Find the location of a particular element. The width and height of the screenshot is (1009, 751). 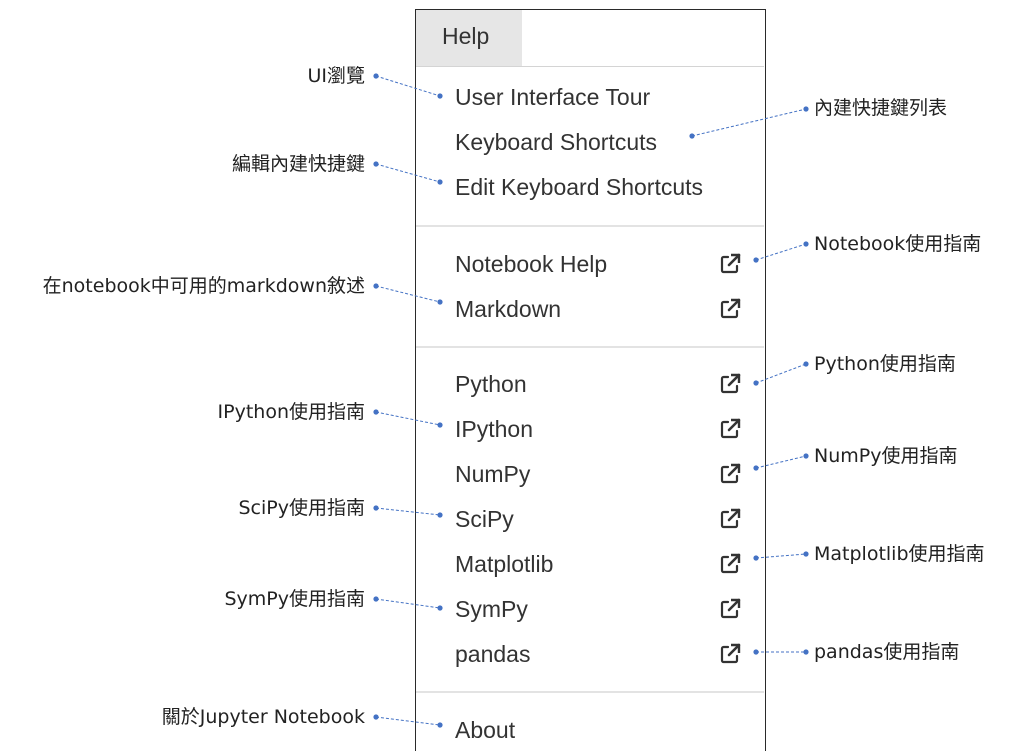

annotation-notebook-help: Notebook使用指南 is located at coordinates (898, 244).